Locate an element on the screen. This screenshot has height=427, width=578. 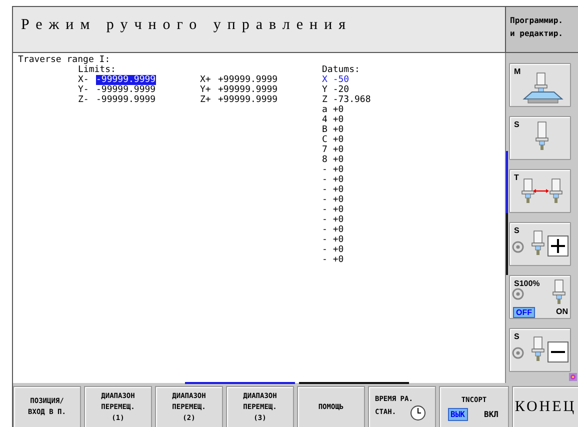
clock-icon is located at coordinates (418, 412).